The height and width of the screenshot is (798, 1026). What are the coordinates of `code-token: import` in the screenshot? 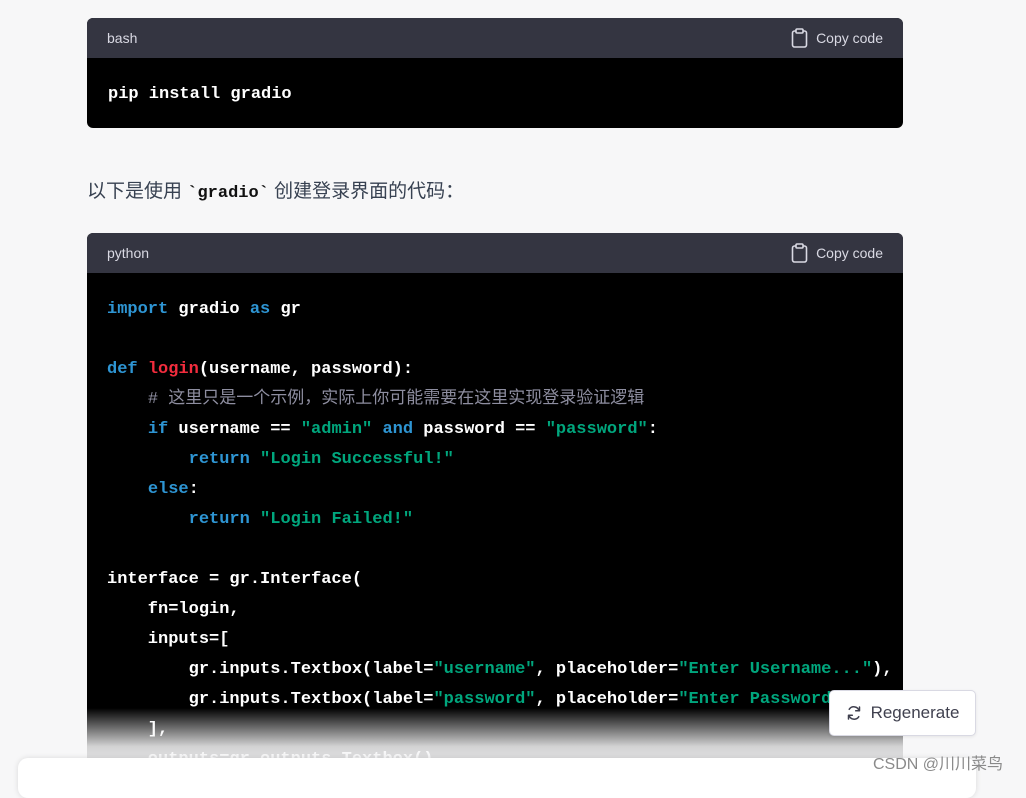 It's located at (138, 309).